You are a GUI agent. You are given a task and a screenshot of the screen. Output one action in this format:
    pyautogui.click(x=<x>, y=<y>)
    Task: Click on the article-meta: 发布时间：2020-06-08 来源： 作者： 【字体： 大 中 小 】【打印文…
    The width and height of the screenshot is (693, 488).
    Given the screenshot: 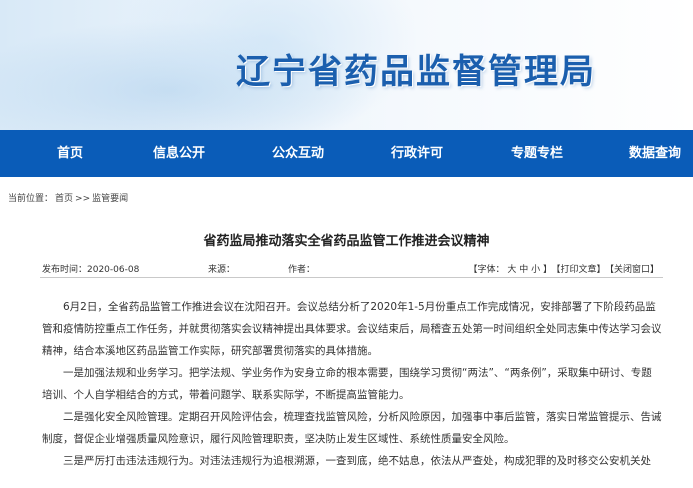 What is the action you would take?
    pyautogui.click(x=352, y=269)
    